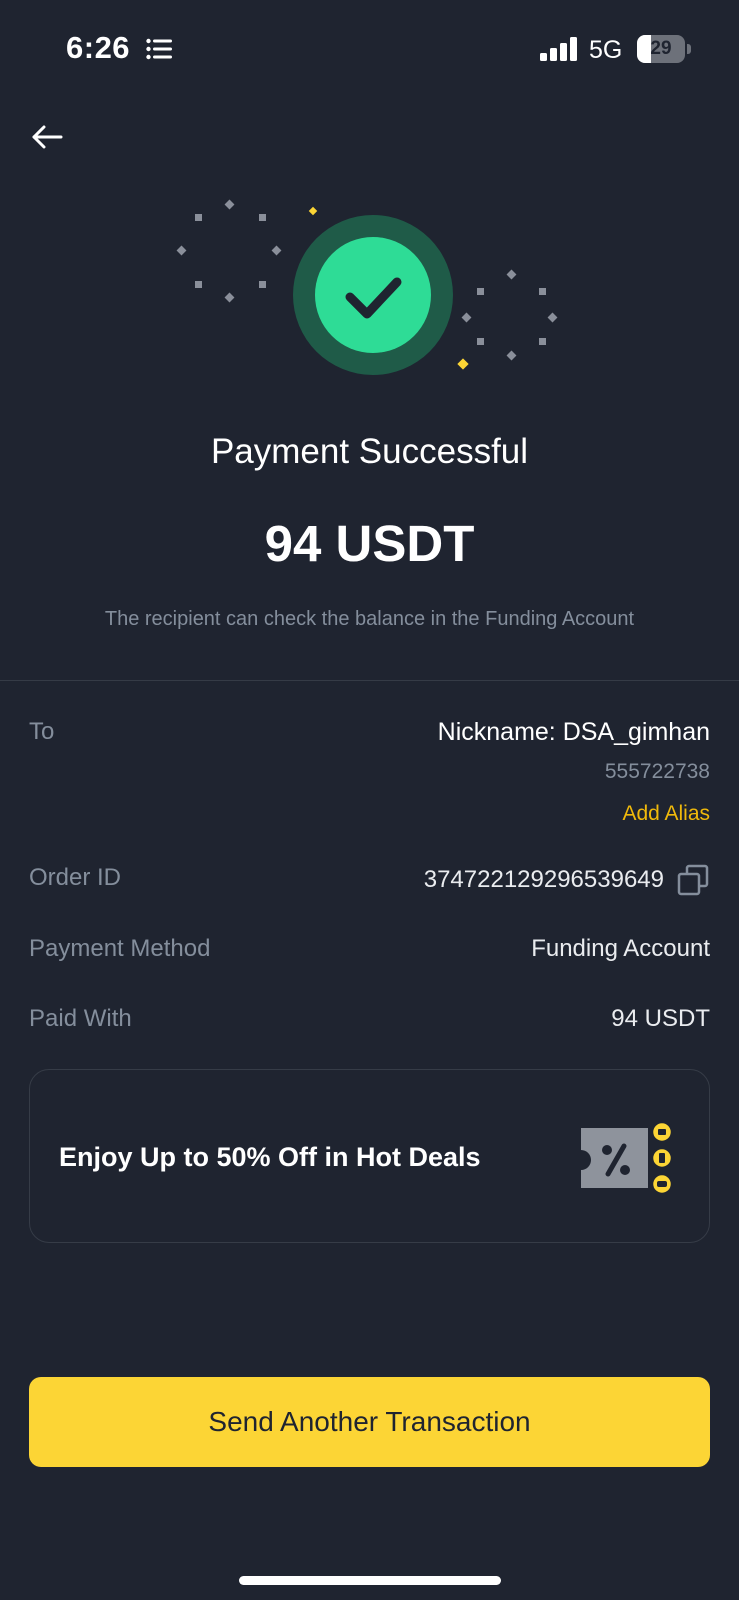  What do you see at coordinates (369, 680) in the screenshot?
I see `section-divider` at bounding box center [369, 680].